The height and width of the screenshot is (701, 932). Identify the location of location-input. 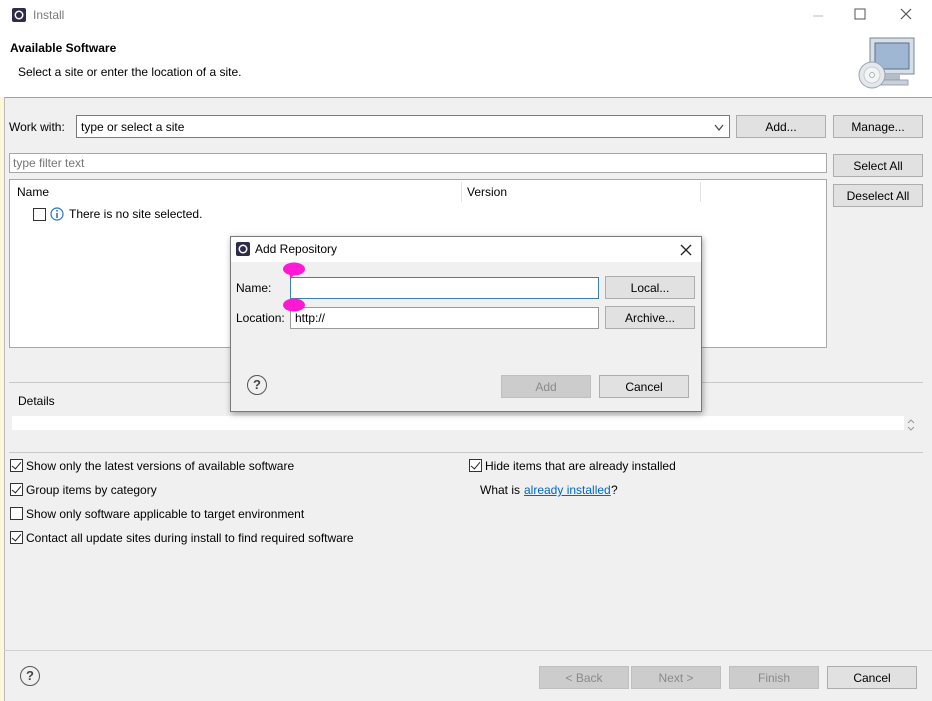
(444, 318).